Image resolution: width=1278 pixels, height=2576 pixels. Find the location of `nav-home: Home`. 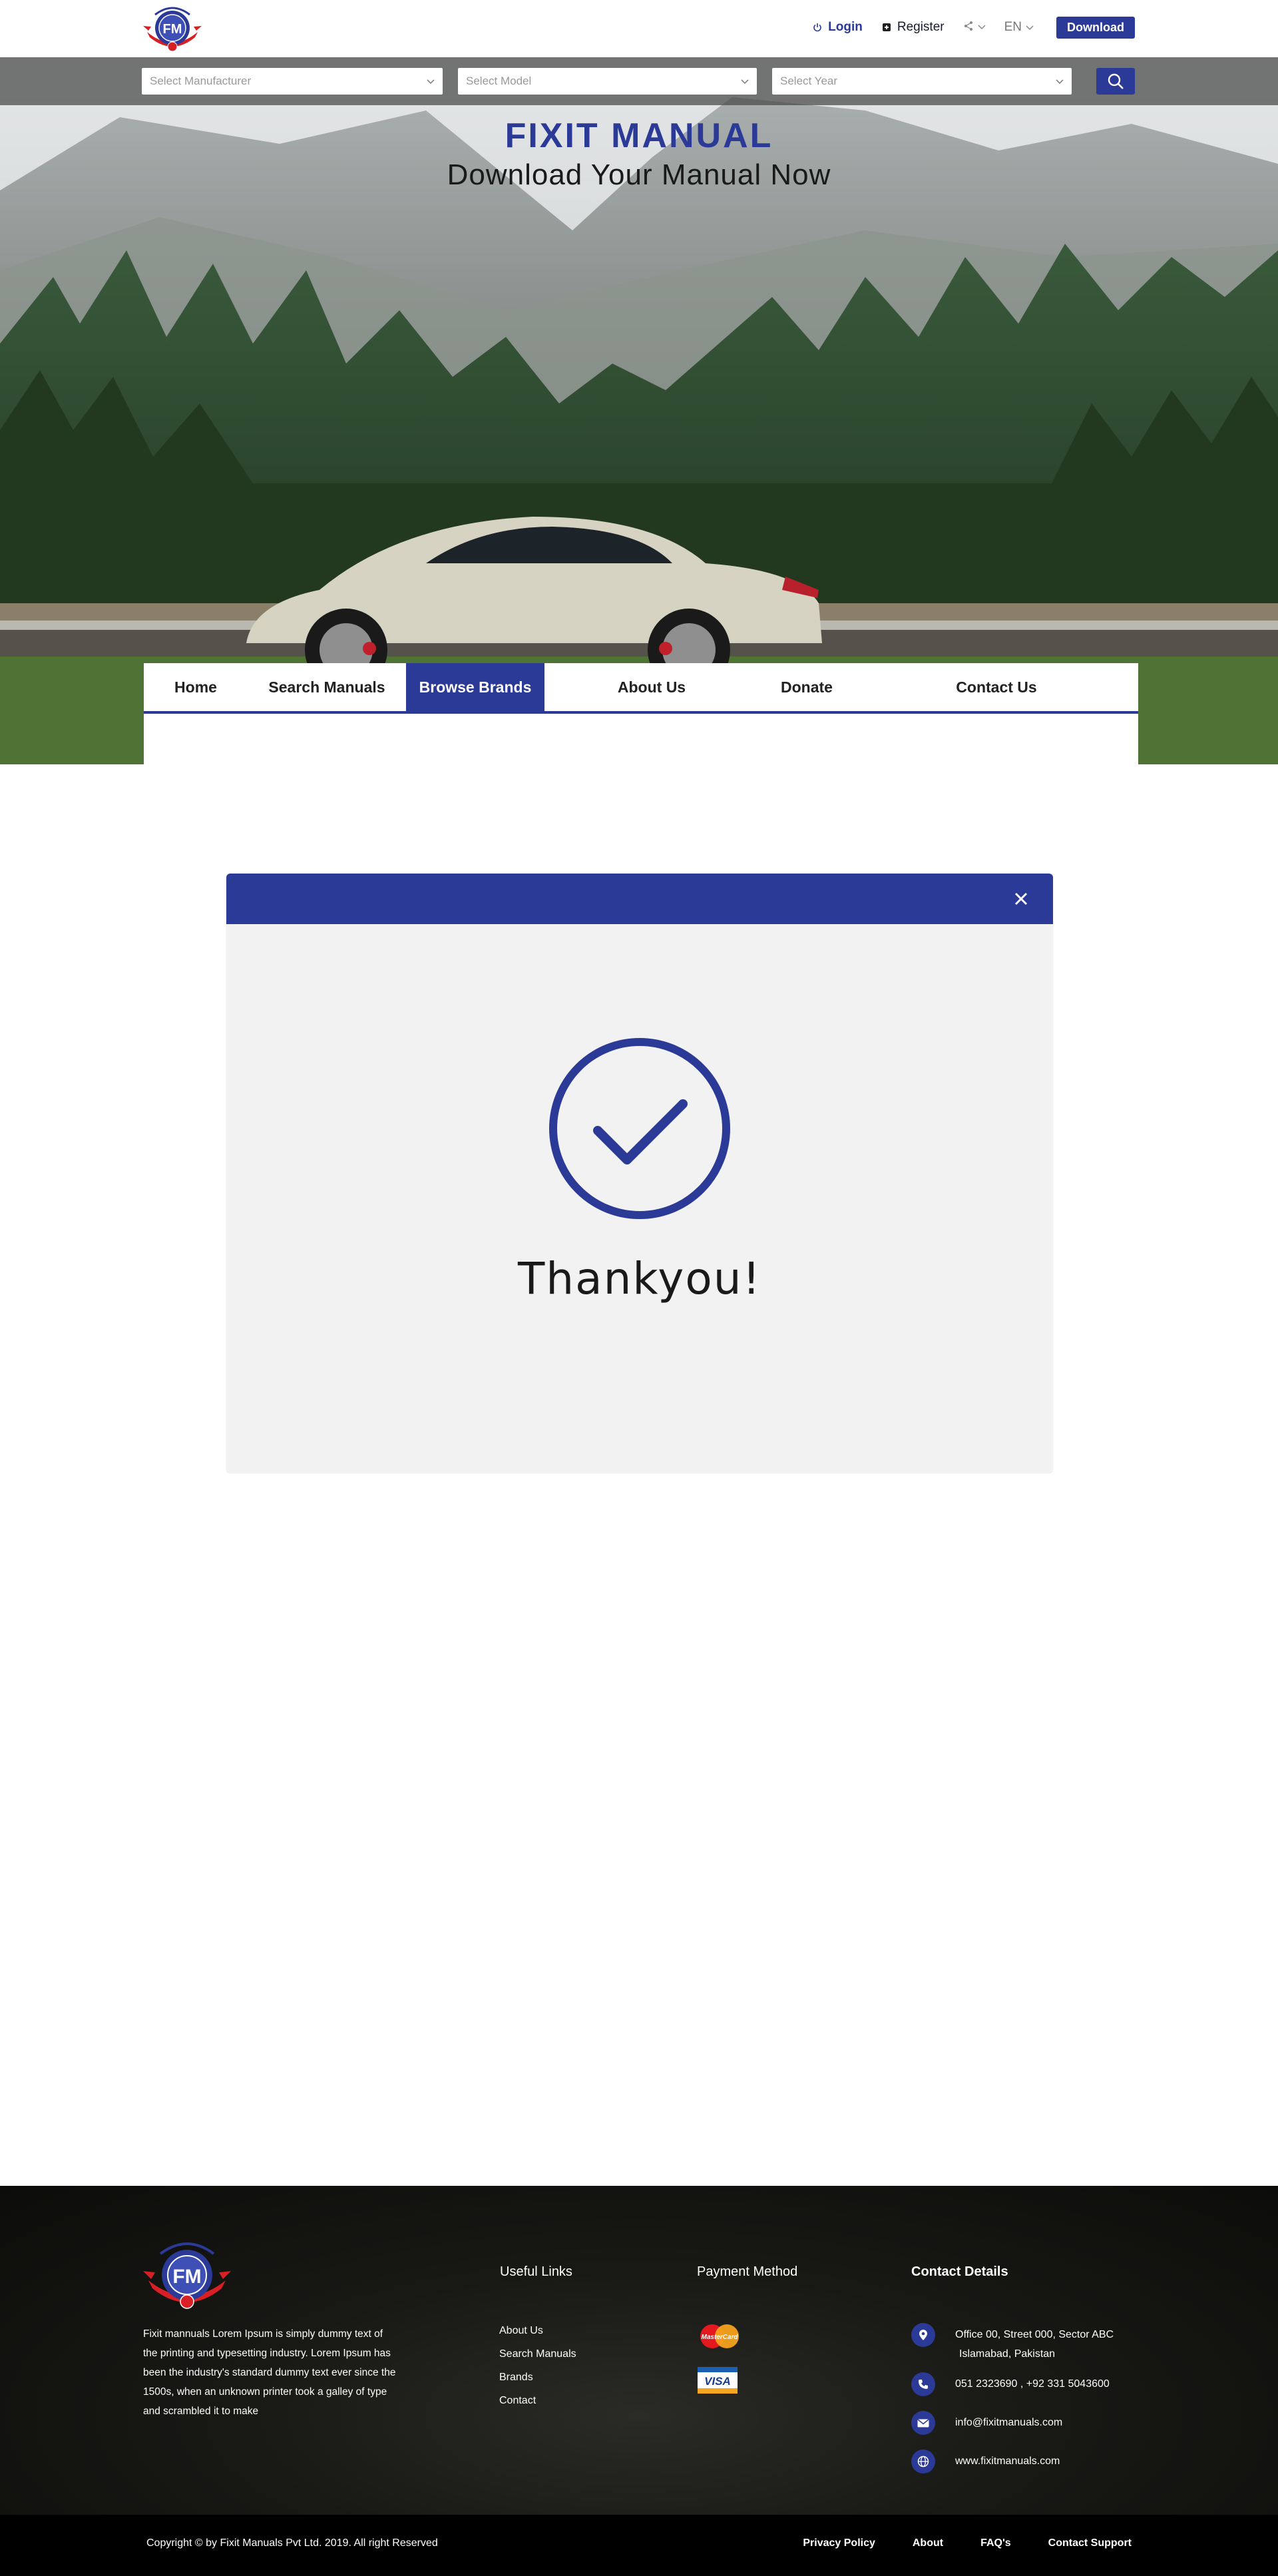

nav-home: Home is located at coordinates (196, 687).